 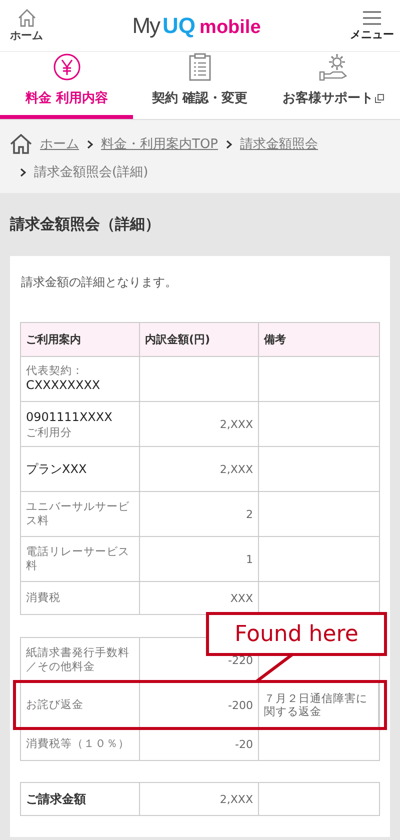 What do you see at coordinates (91, 172) in the screenshot?
I see `breadcrumb-current: 請求金額照会(詳細)` at bounding box center [91, 172].